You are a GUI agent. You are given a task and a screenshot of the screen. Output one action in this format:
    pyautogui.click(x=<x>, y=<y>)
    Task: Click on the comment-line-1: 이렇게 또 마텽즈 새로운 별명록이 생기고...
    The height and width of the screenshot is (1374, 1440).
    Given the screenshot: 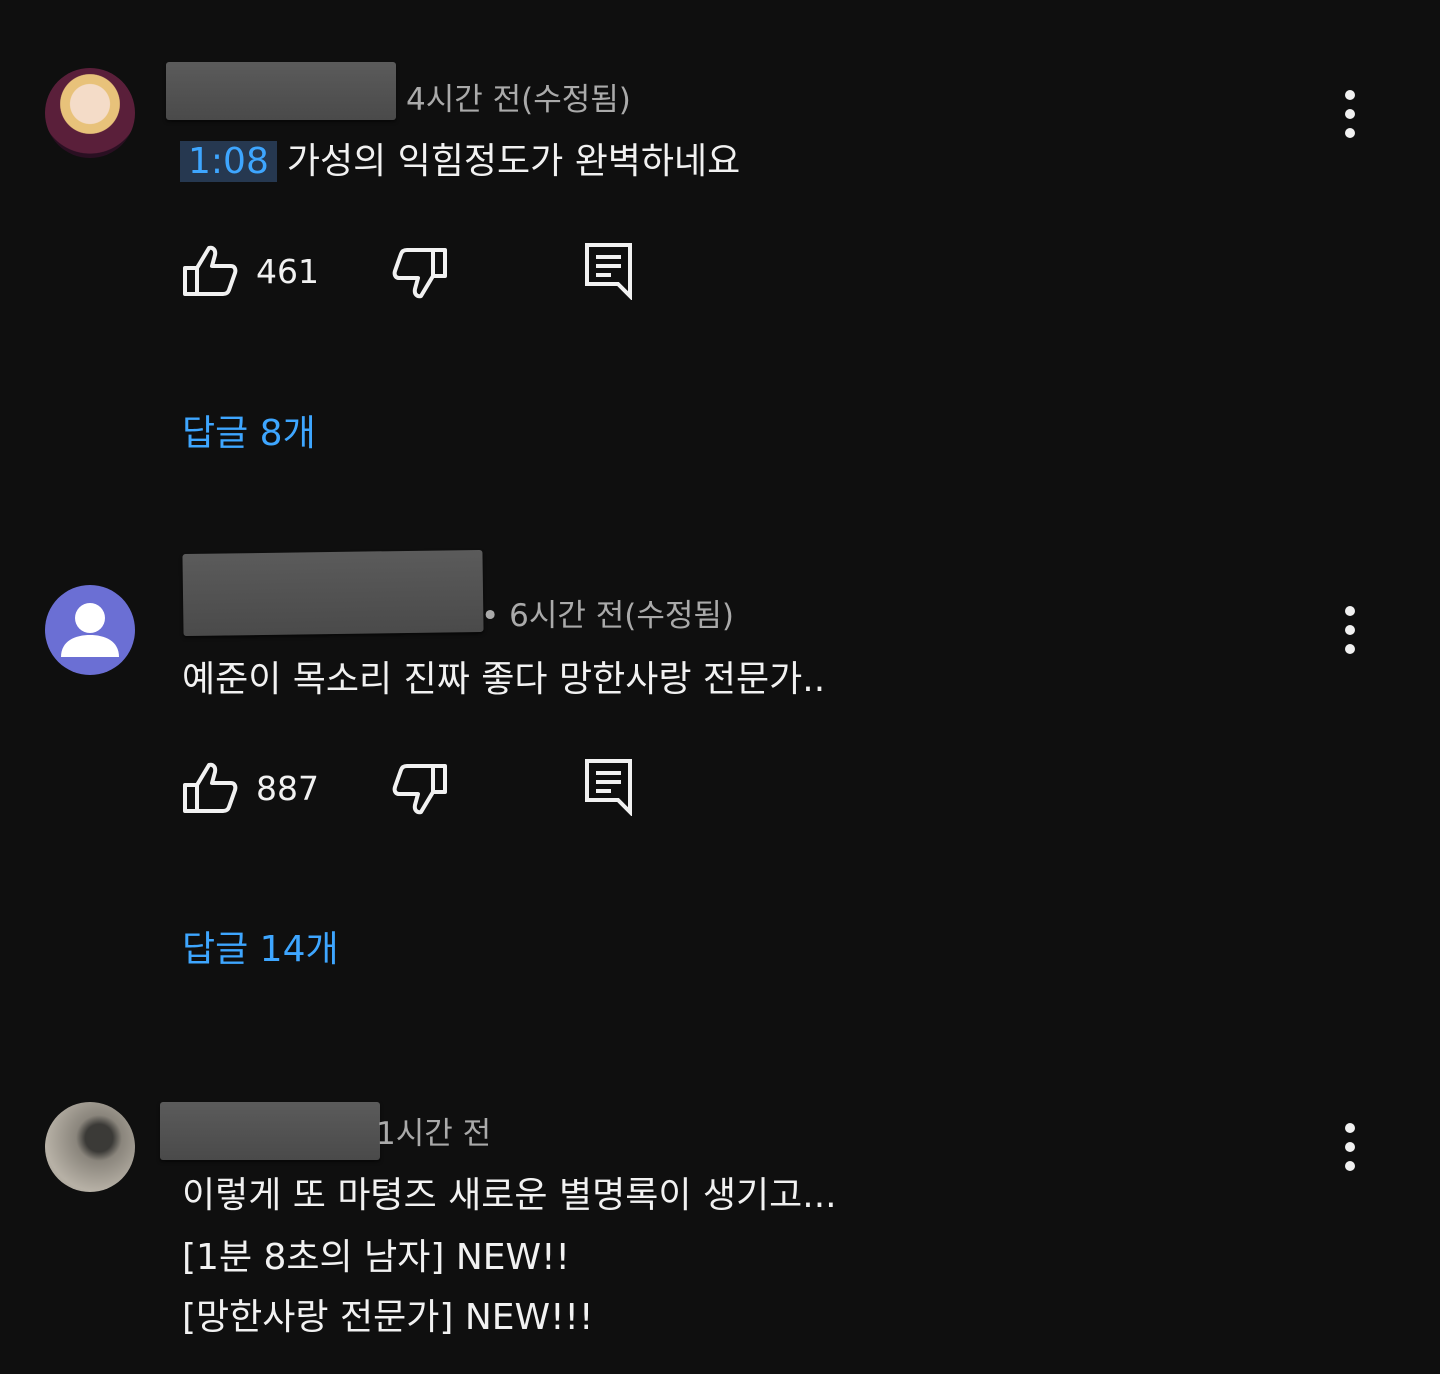 What is the action you would take?
    pyautogui.click(x=509, y=1195)
    